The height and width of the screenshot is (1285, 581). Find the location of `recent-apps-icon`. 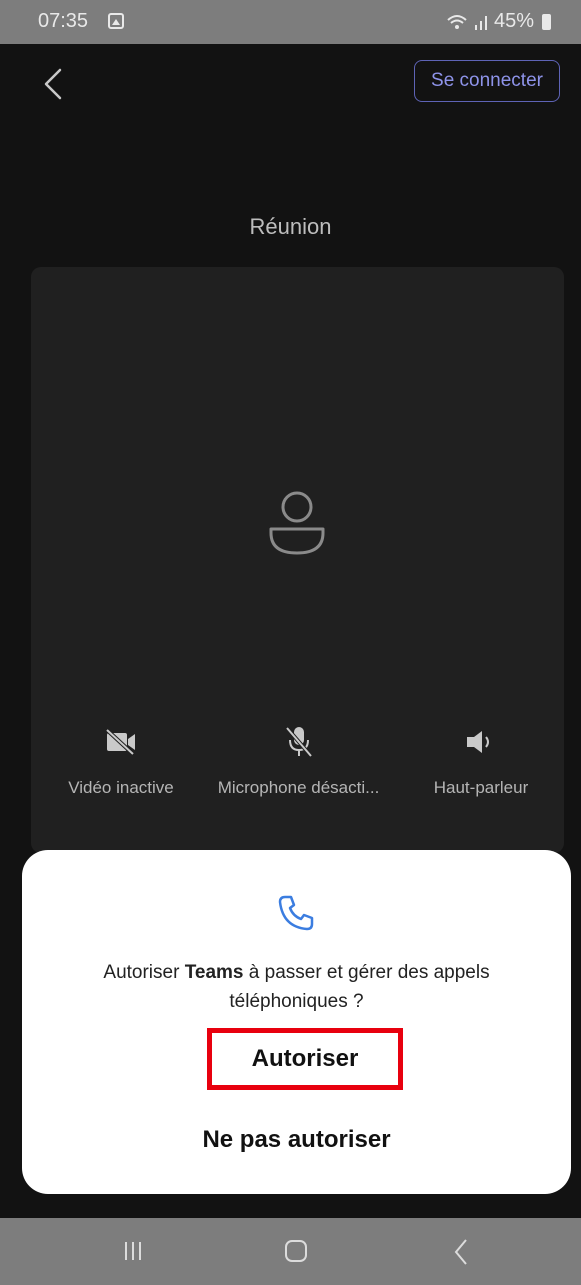

recent-apps-icon is located at coordinates (133, 1251).